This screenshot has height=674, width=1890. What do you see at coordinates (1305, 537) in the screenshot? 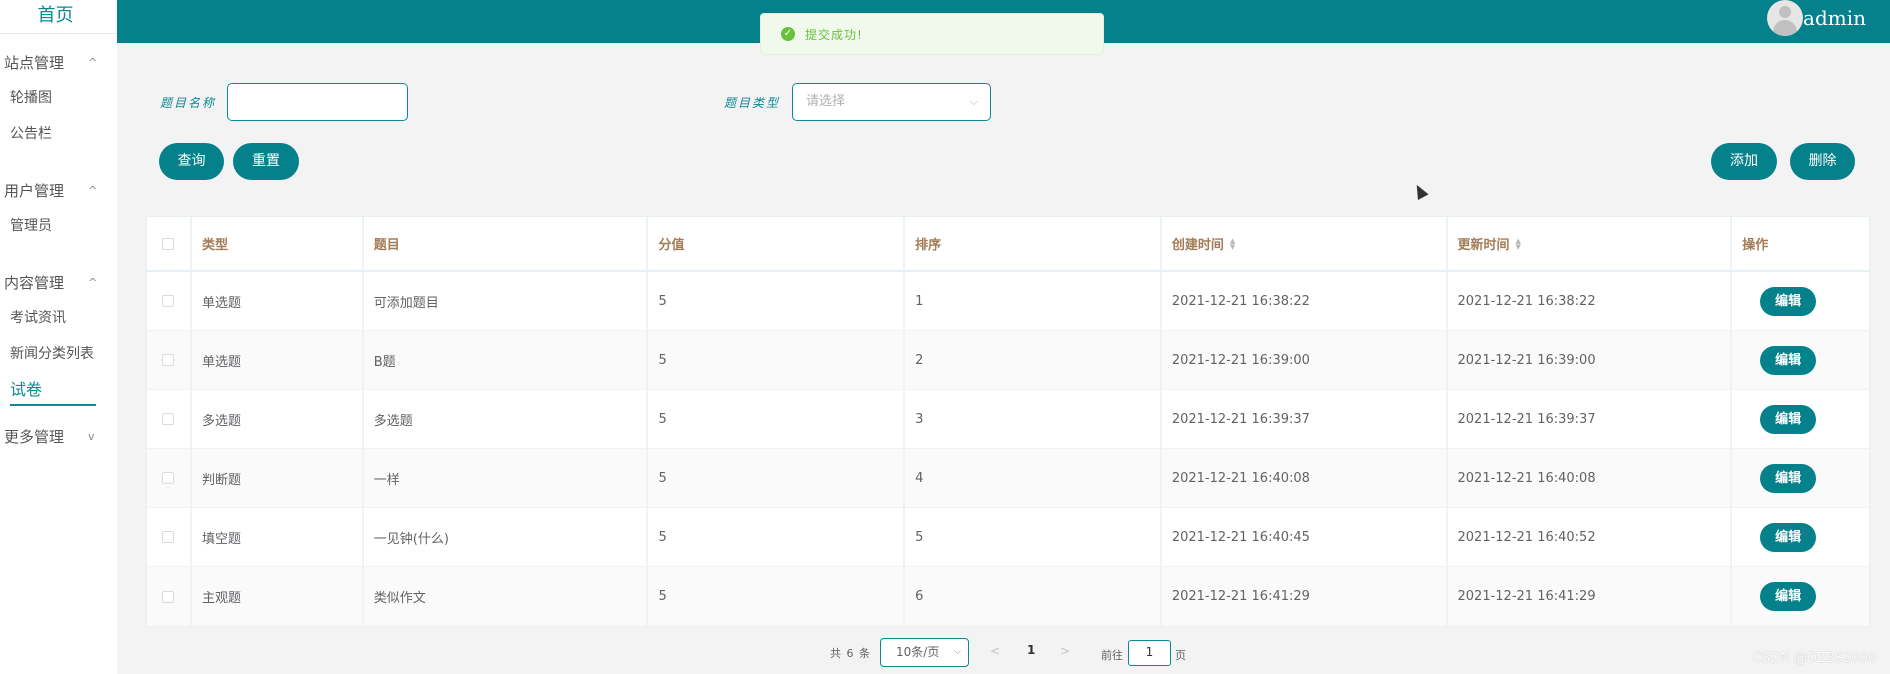
I see `cell-created: 2021-12-21 16:40:45` at bounding box center [1305, 537].